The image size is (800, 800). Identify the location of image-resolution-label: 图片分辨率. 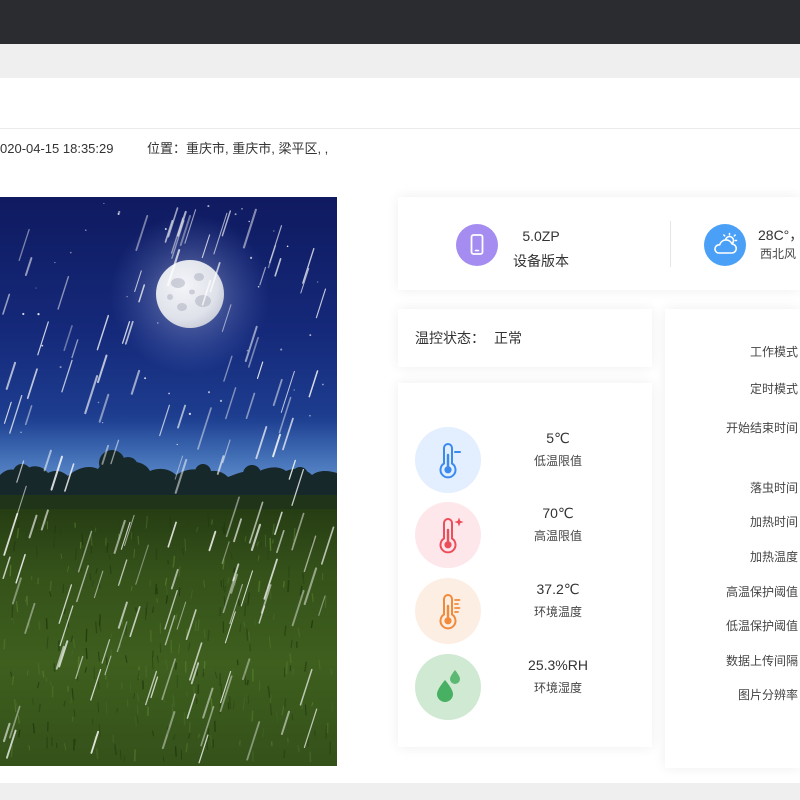
(767, 695).